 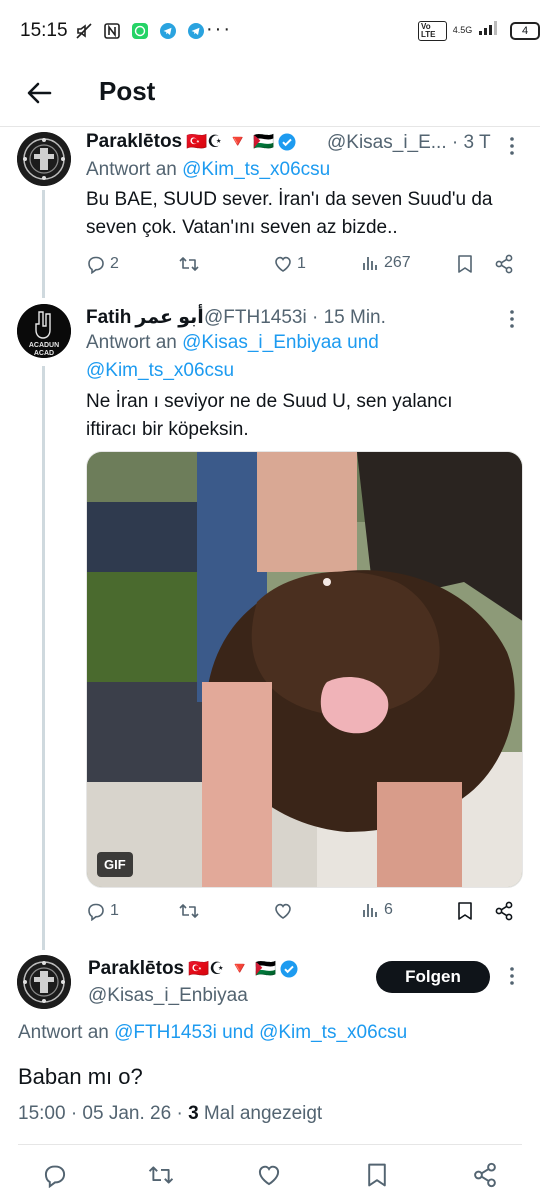 I want to click on telegram-icon, so click(x=168, y=31).